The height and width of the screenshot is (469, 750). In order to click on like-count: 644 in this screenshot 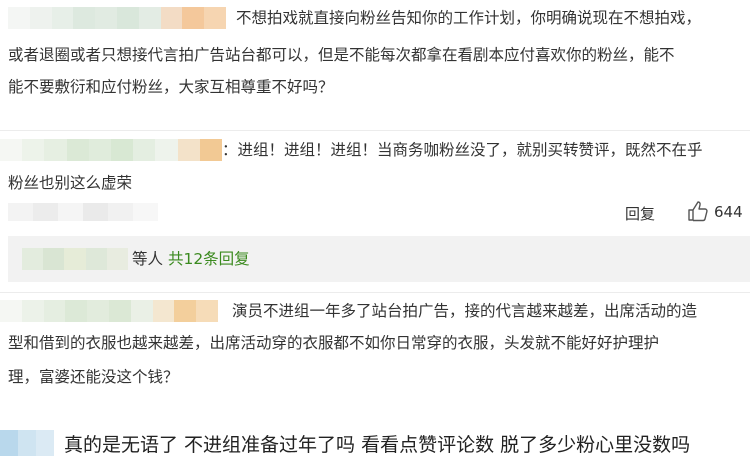, I will do `click(728, 212)`.